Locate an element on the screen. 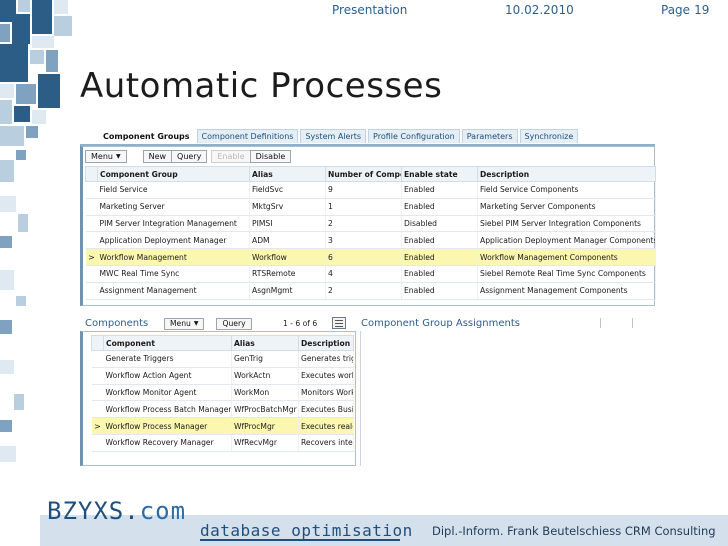 The image size is (728, 546). tagline: database optimisation is located at coordinates (306, 530).